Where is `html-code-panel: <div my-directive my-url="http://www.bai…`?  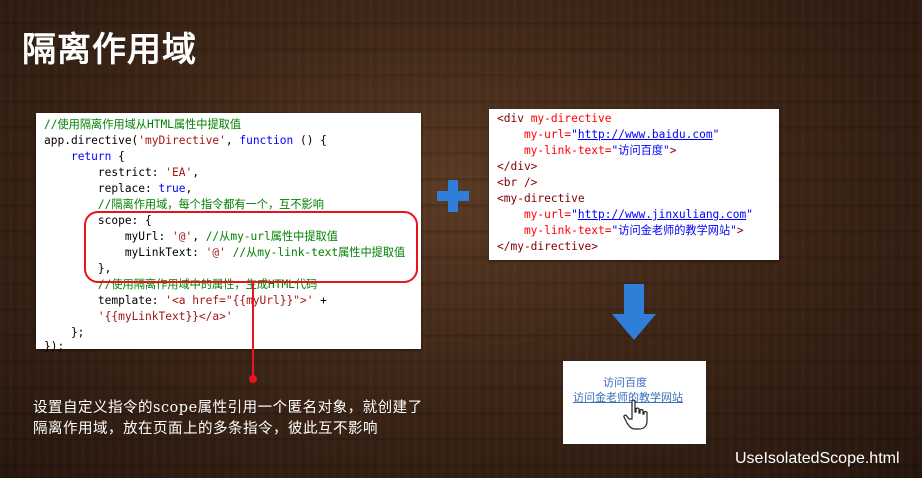 html-code-panel: <div my-directive my-url="http://www.bai… is located at coordinates (634, 184).